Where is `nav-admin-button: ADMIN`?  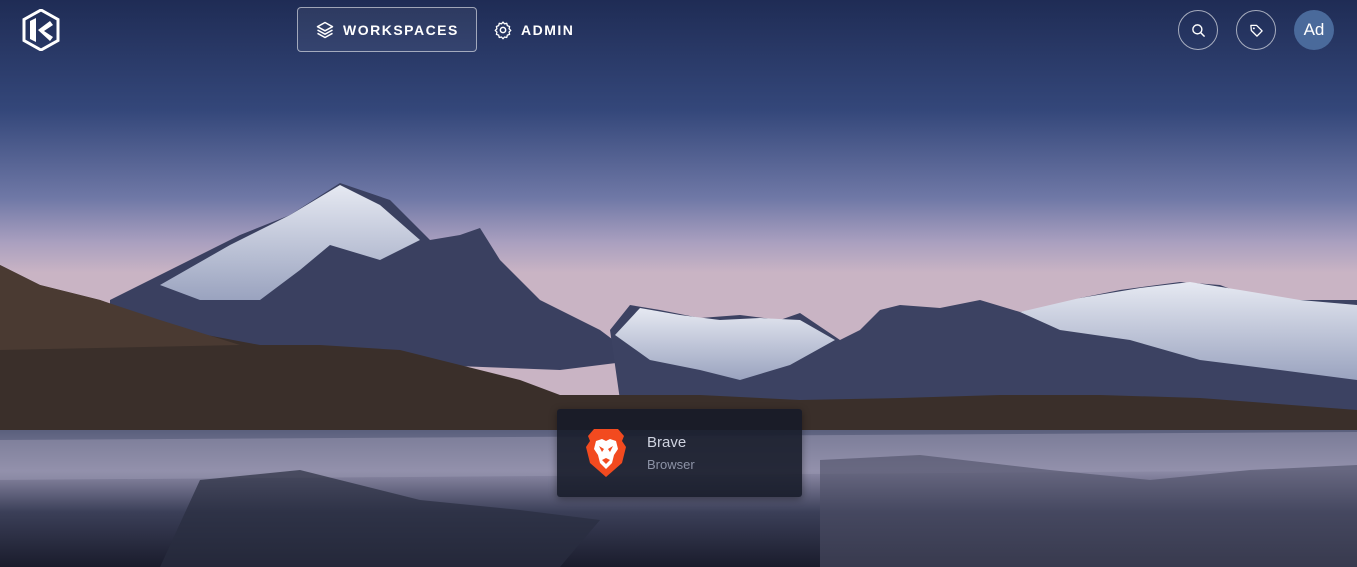 nav-admin-button: ADMIN is located at coordinates (533, 29).